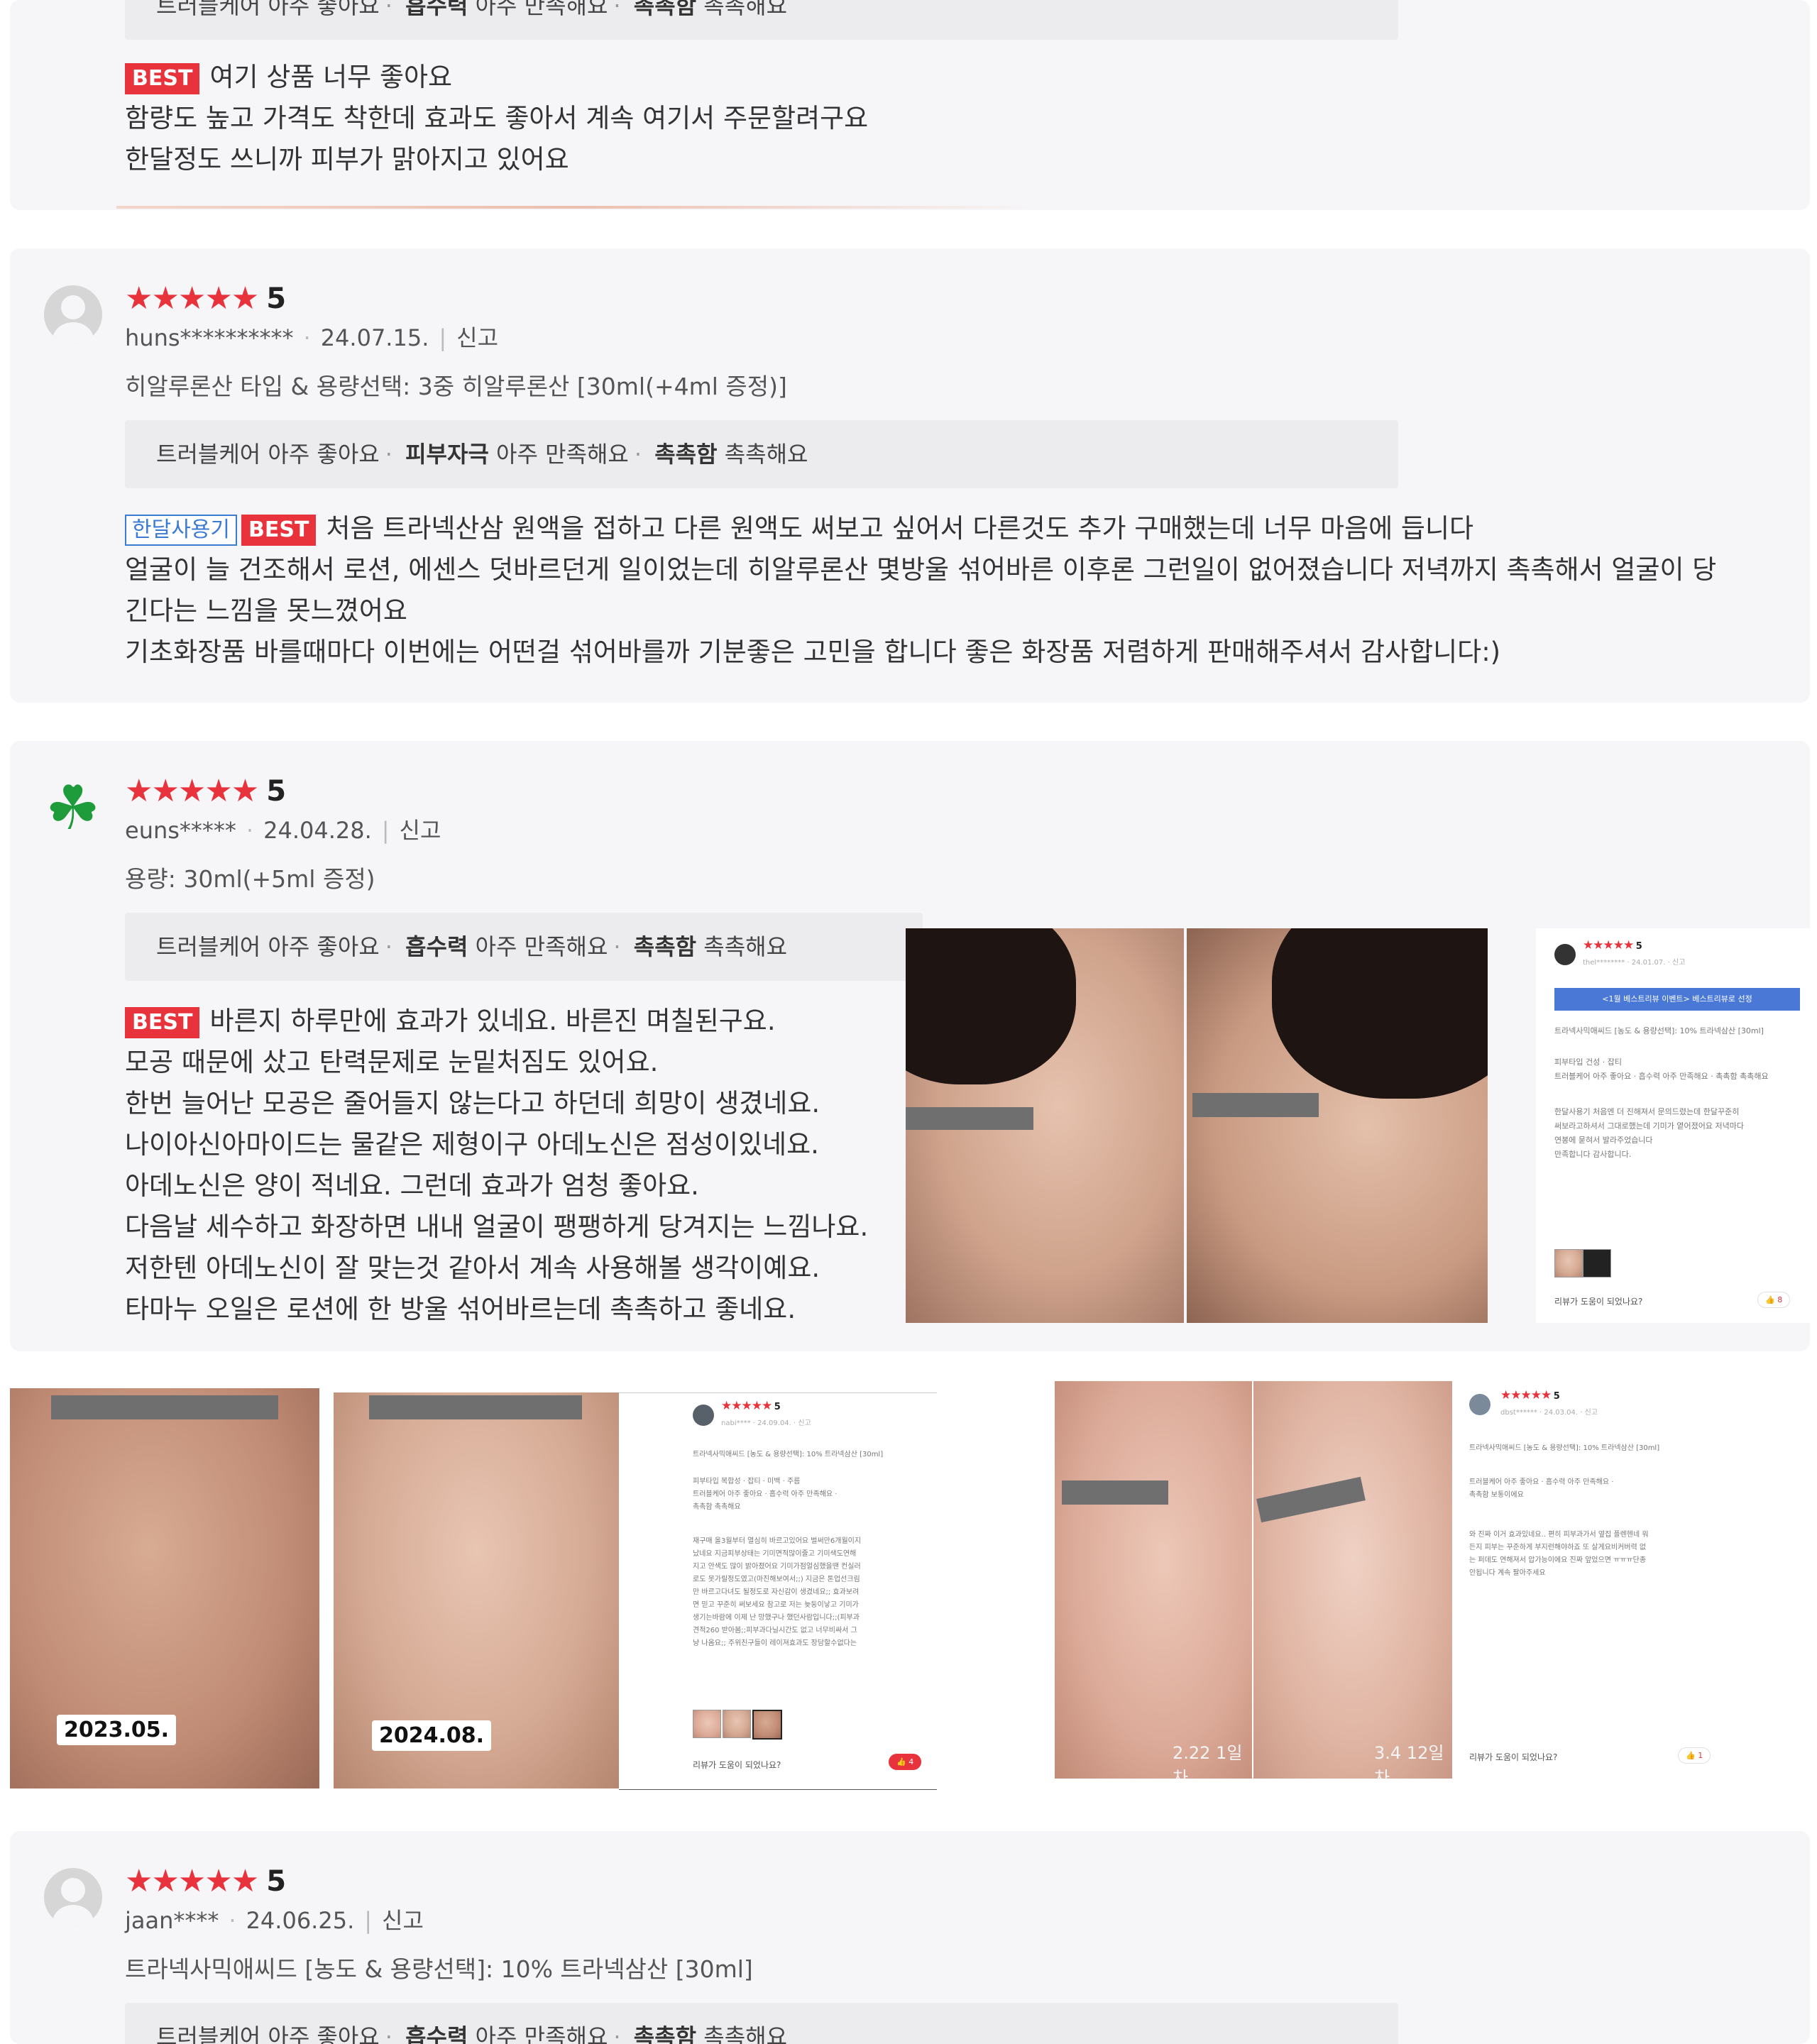 This screenshot has width=1817, height=2044. I want to click on best-review-button: <1월 베스트리뷰 이벤트> 베스트리뷰로 선정, so click(1677, 999).